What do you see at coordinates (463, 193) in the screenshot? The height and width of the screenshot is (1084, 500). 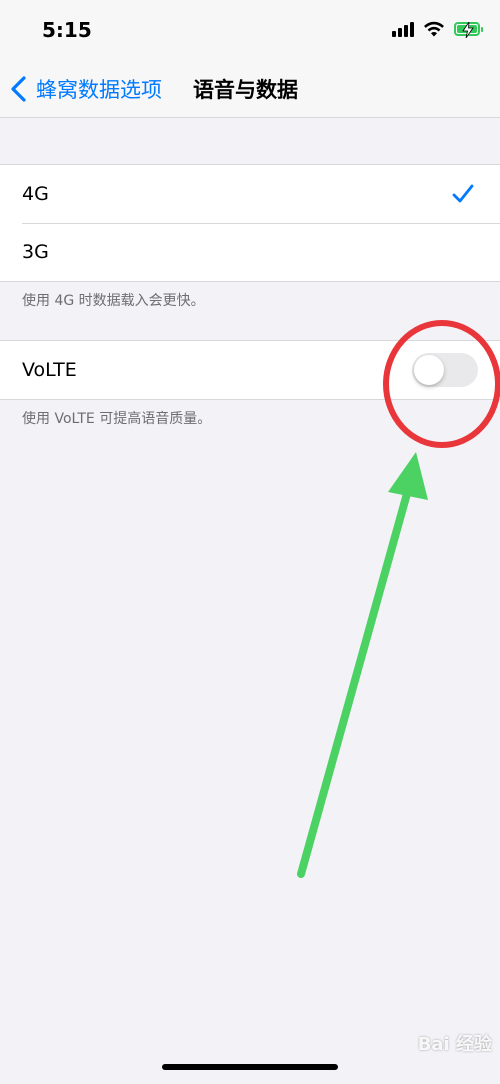 I see `checkmark-icon` at bounding box center [463, 193].